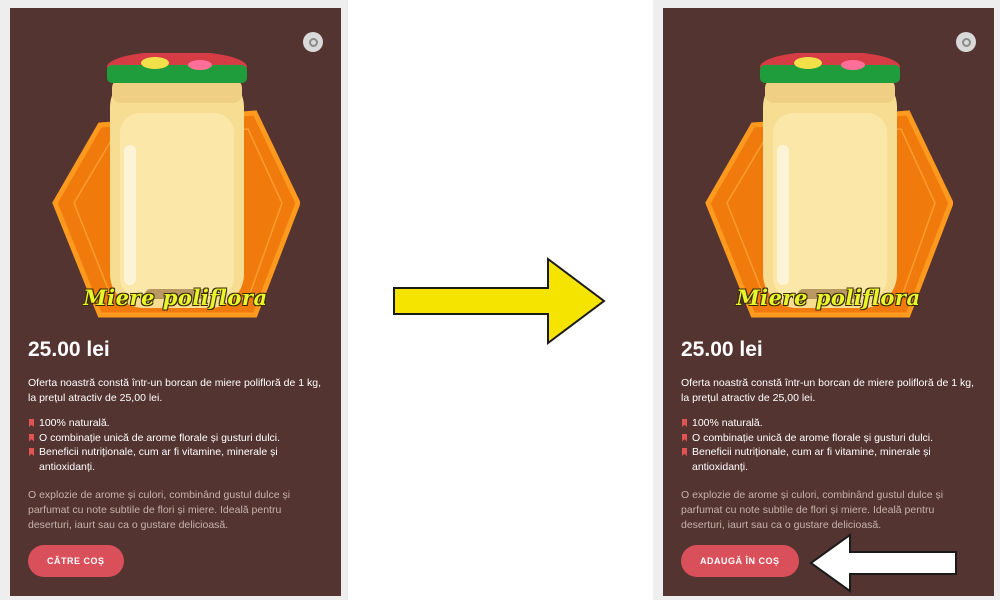 This screenshot has height=600, width=1000. What do you see at coordinates (76, 561) in the screenshot?
I see `go-to-cart-button: CĂTRE COȘ` at bounding box center [76, 561].